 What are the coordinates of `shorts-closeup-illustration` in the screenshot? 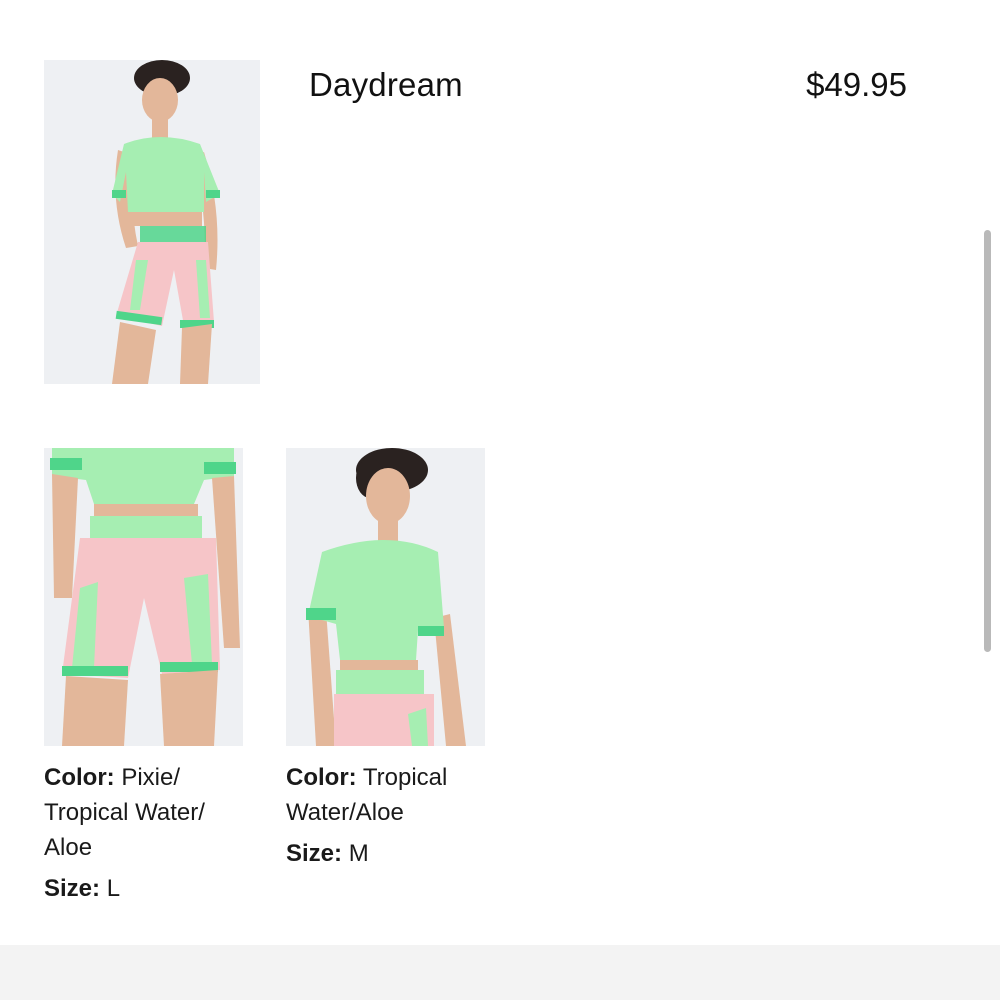 It's located at (143, 597).